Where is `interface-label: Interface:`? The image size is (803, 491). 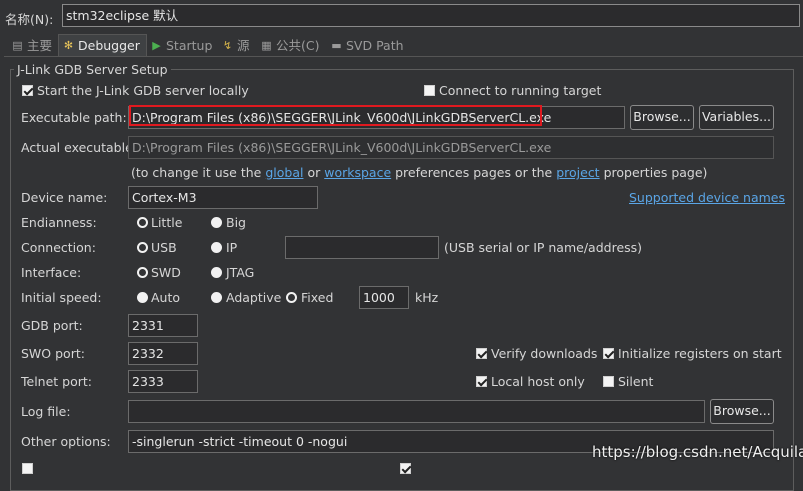 interface-label: Interface: is located at coordinates (51, 272).